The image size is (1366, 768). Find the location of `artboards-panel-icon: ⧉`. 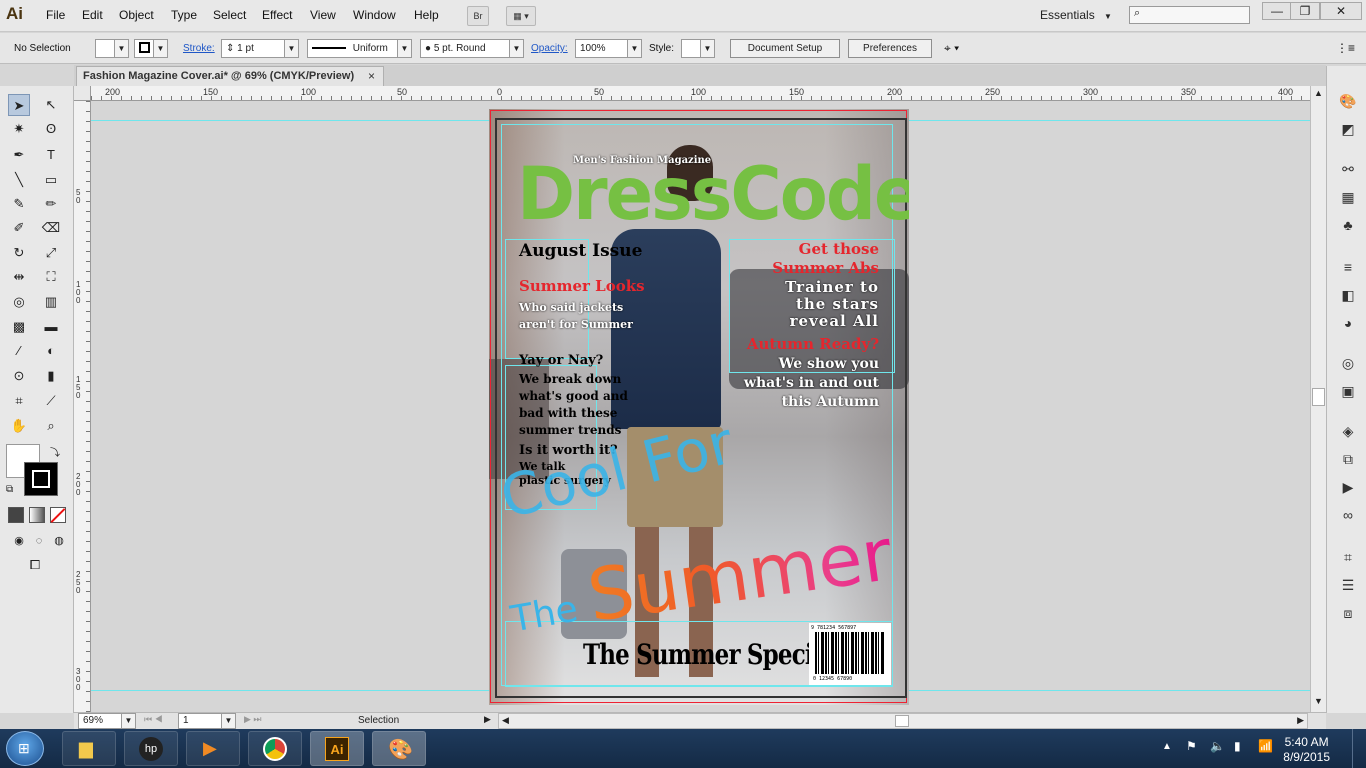

artboards-panel-icon: ⧉ is located at coordinates (1348, 459).